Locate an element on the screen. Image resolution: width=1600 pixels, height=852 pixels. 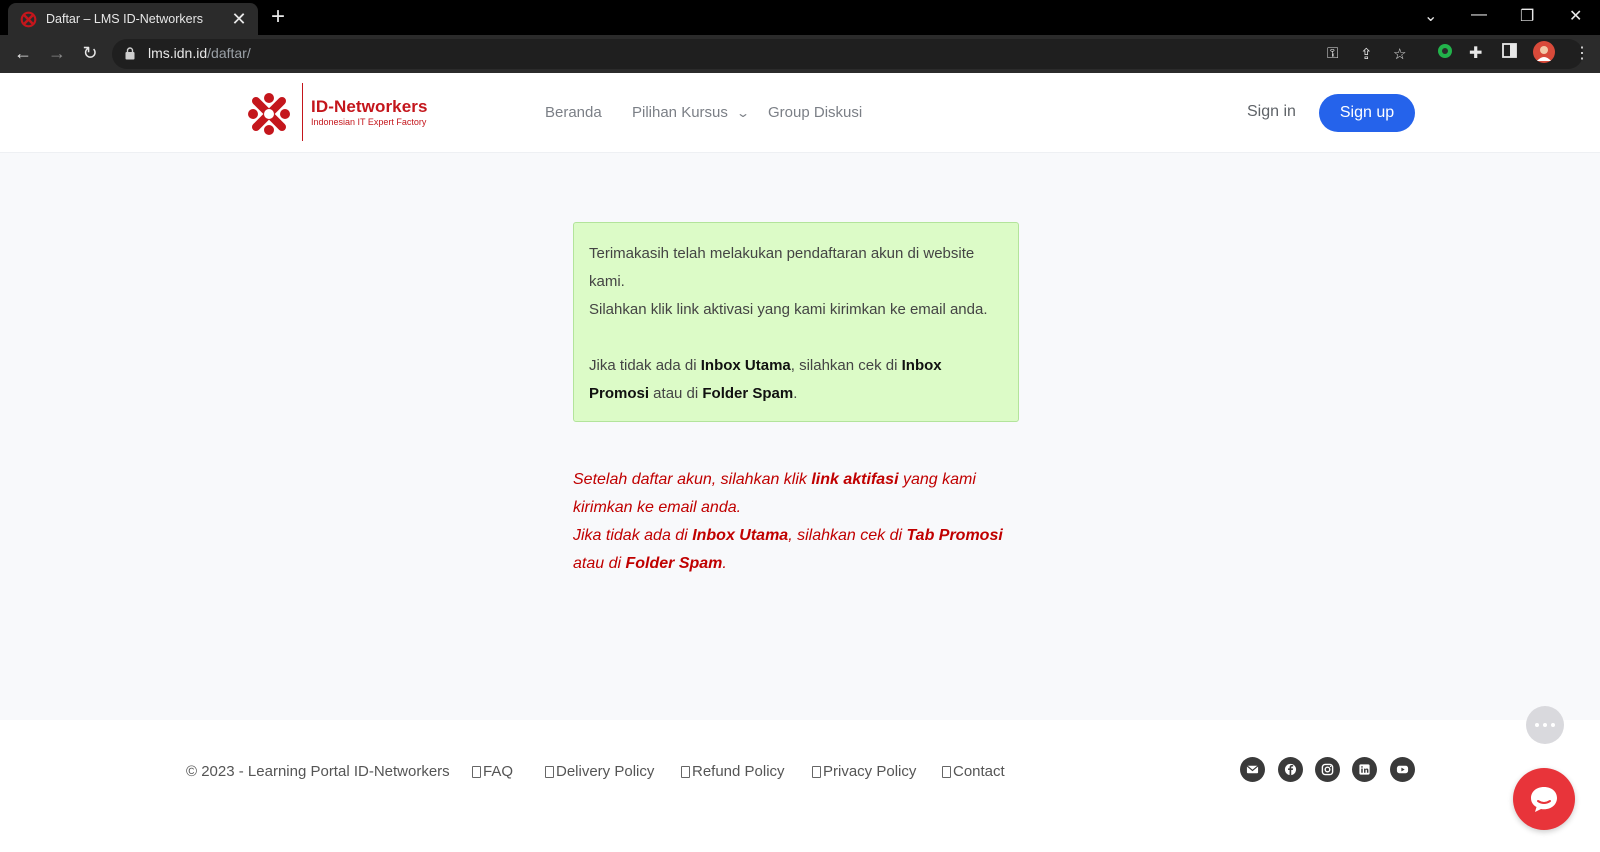
youtube-icon is located at coordinates (1402, 769).